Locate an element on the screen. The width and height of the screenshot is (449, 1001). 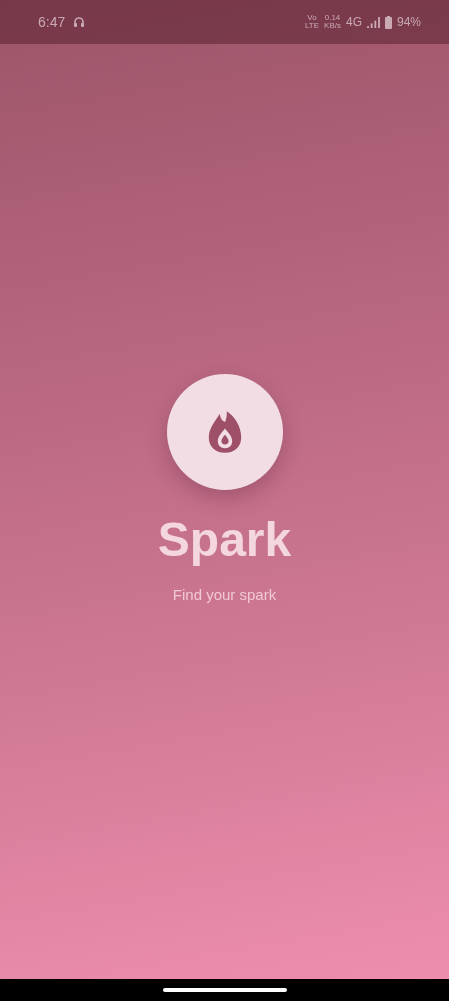
network-speed: 0.14 KB/s is located at coordinates (332, 22).